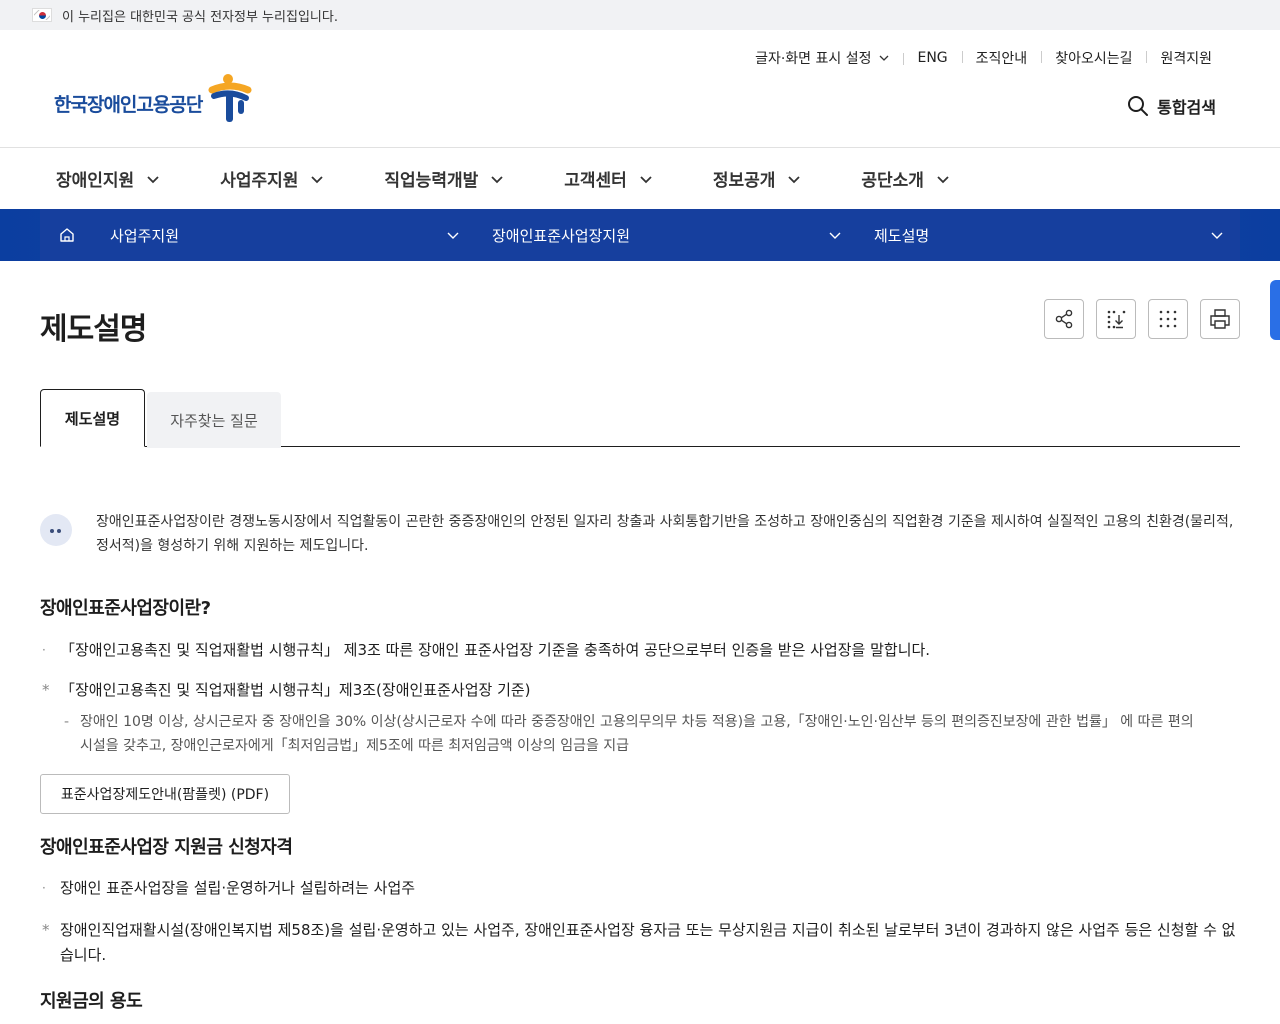 The width and height of the screenshot is (1280, 1024). Describe the element at coordinates (214, 420) in the screenshot. I see `tab-faq: 자주찾는 질문` at that location.